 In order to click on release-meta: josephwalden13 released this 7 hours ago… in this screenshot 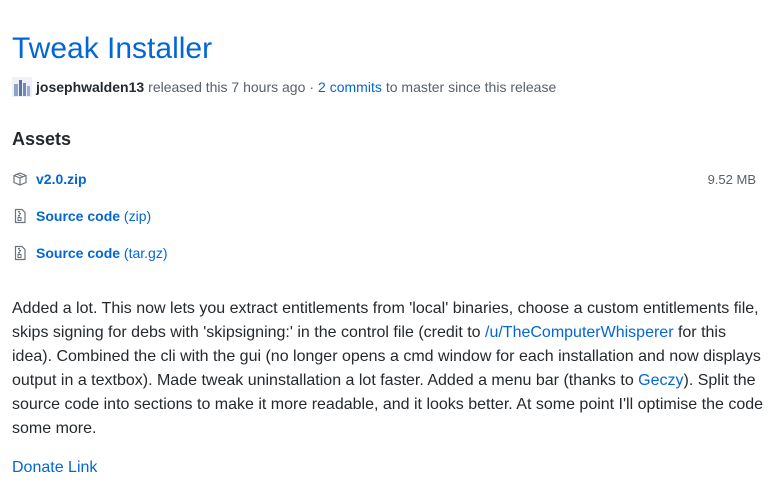, I will do `click(284, 87)`.